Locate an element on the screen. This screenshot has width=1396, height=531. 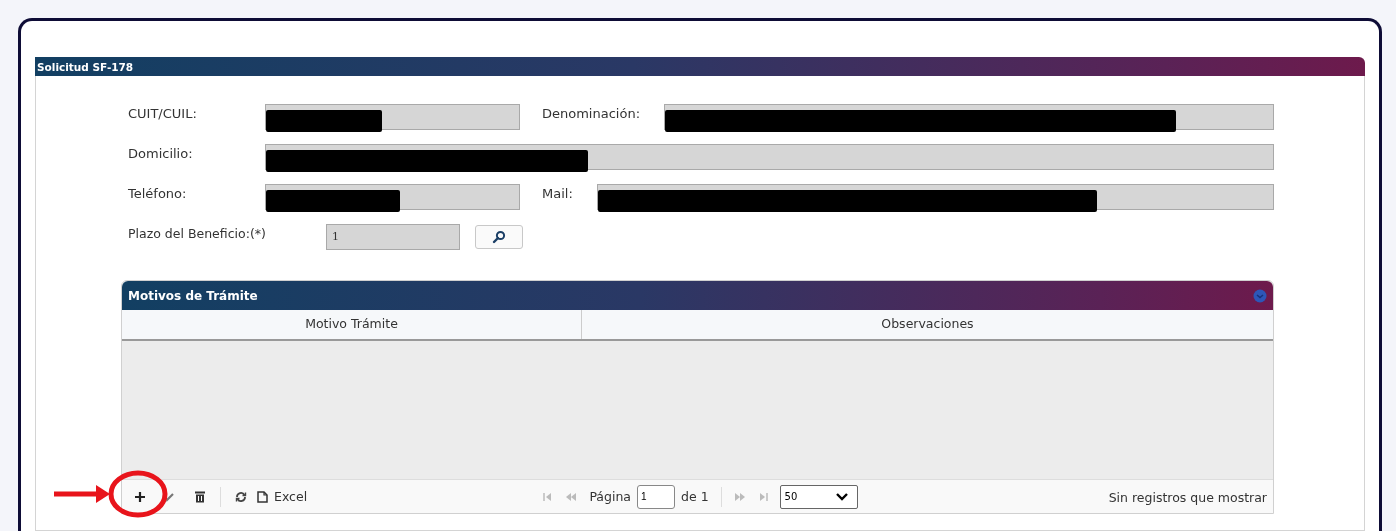
page-size-select: 50 is located at coordinates (818, 496).